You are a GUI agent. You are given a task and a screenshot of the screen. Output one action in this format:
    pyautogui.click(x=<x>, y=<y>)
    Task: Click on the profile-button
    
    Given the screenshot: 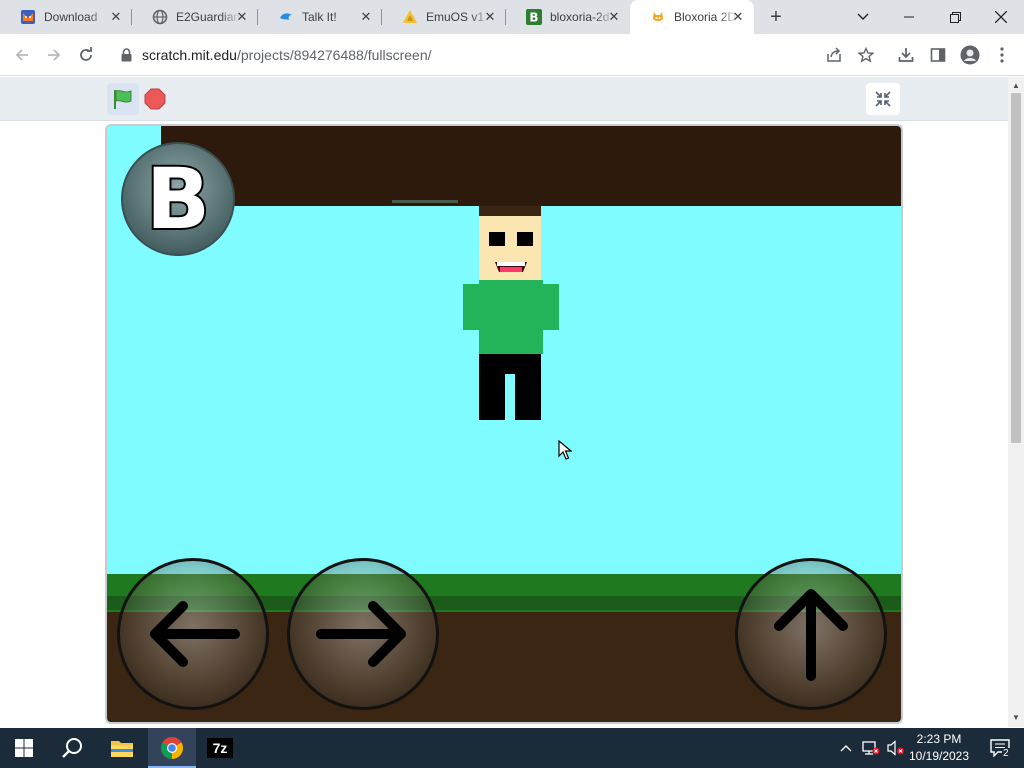 What is the action you would take?
    pyautogui.click(x=970, y=55)
    